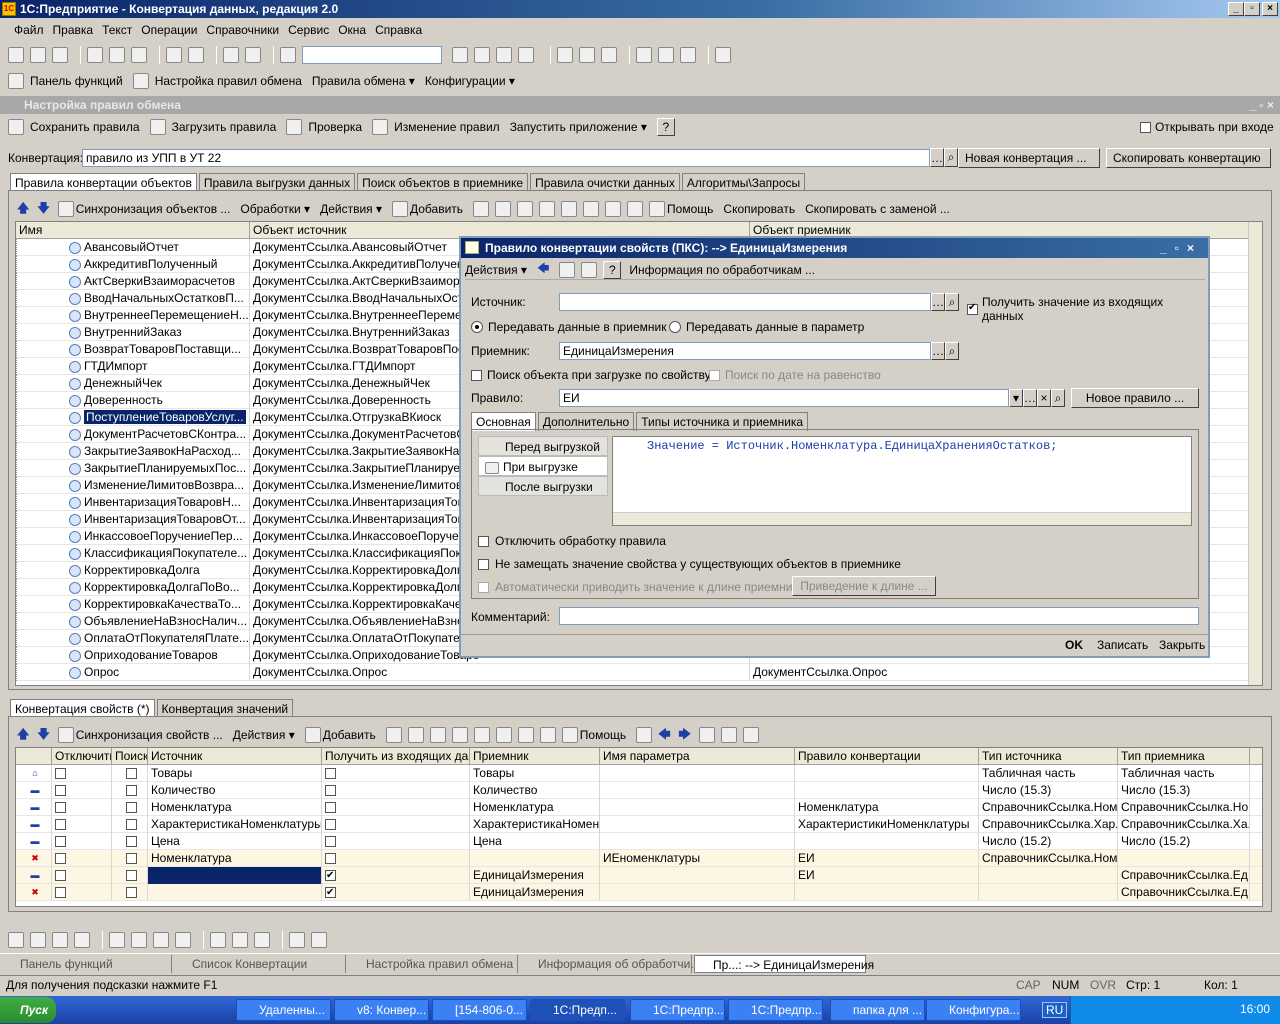  Describe the element at coordinates (666, 55) in the screenshot. I see `memory-plus-icon` at that location.